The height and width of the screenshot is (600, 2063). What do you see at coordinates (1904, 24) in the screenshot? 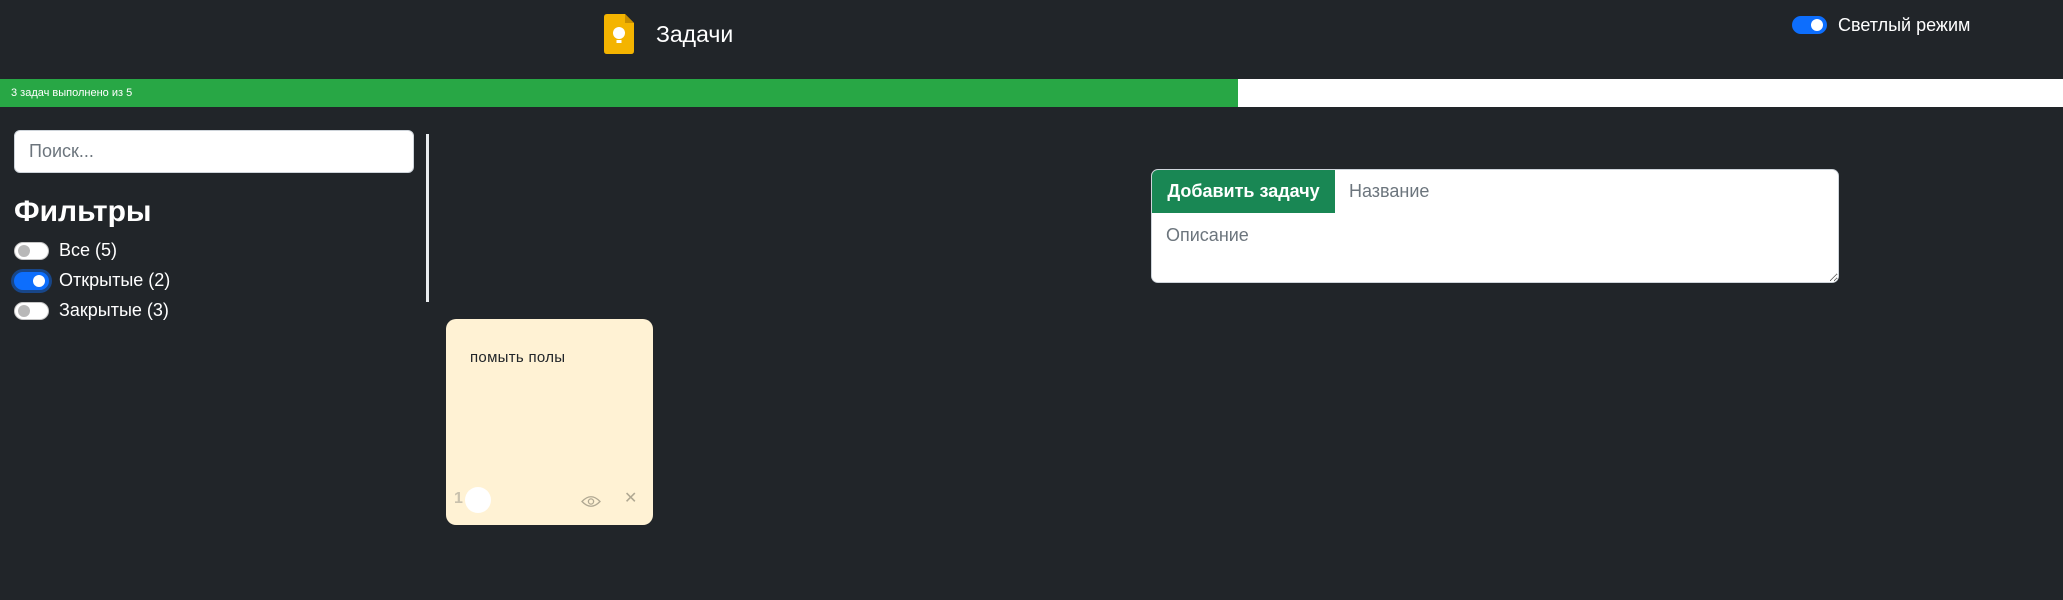
I see `theme-toggle-label: Светлый режим` at bounding box center [1904, 24].